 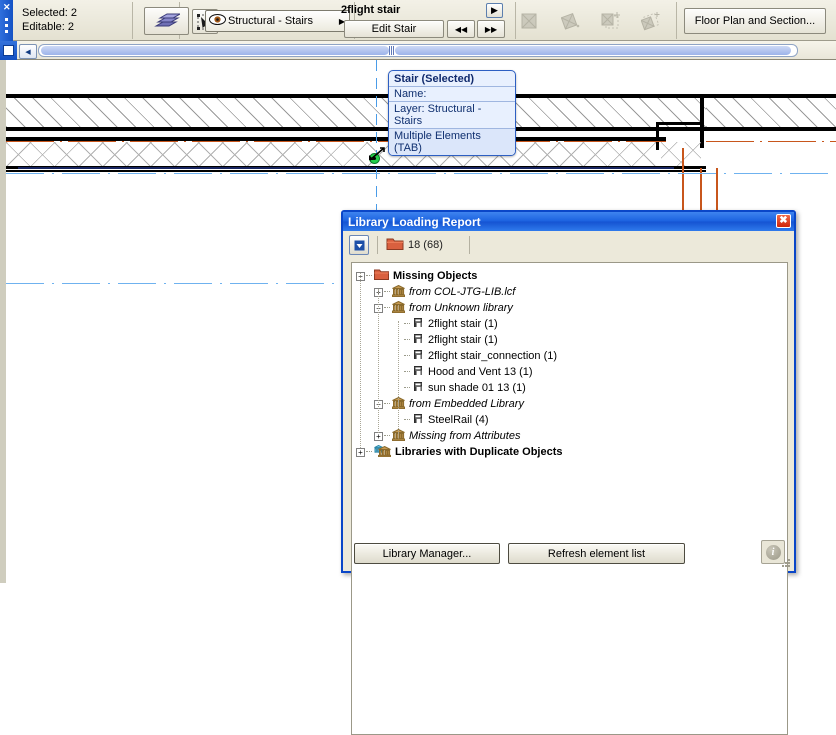 I want to click on scroll-splitter, so click(x=391, y=50).